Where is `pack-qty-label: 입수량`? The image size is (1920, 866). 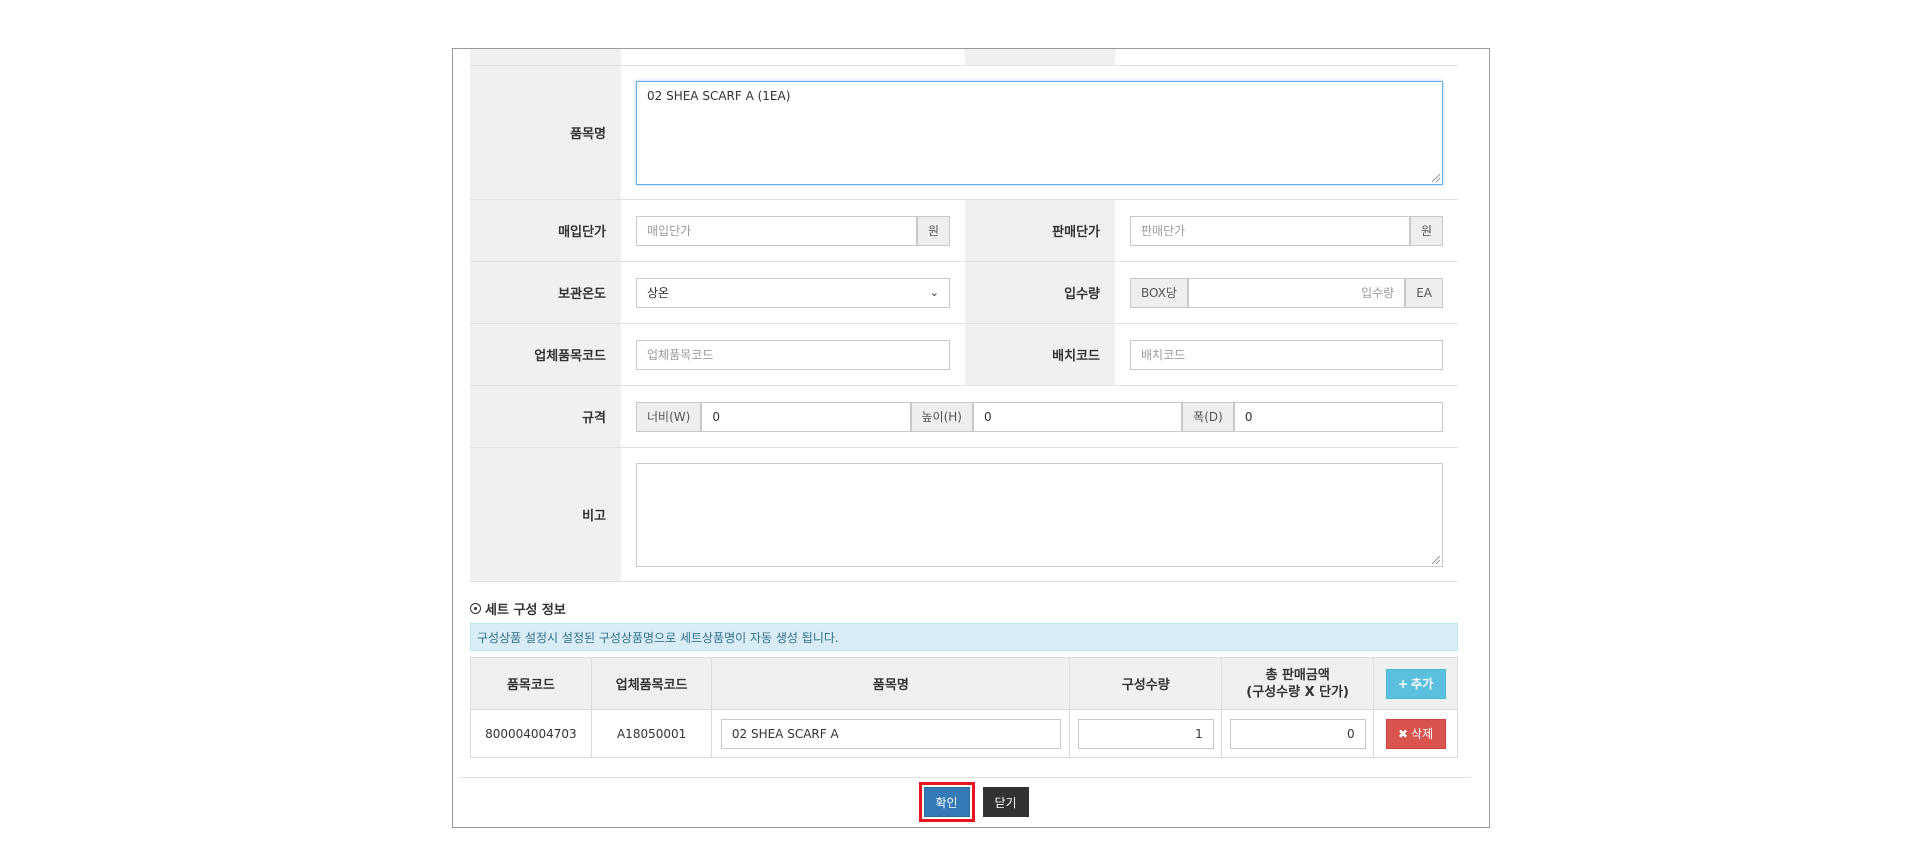
pack-qty-label: 입수량 is located at coordinates (1040, 292).